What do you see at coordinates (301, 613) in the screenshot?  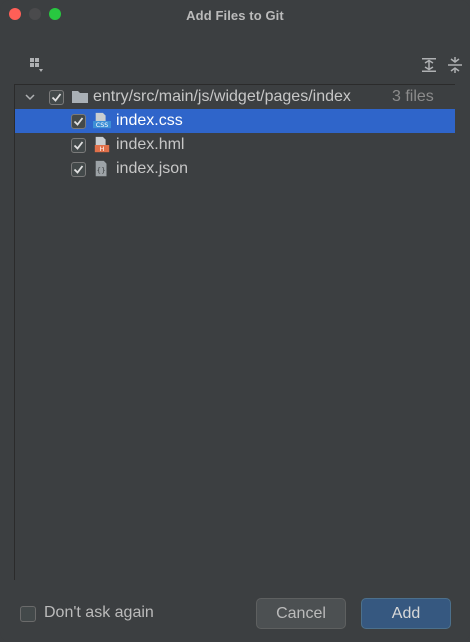 I see `cancel-button: Cancel` at bounding box center [301, 613].